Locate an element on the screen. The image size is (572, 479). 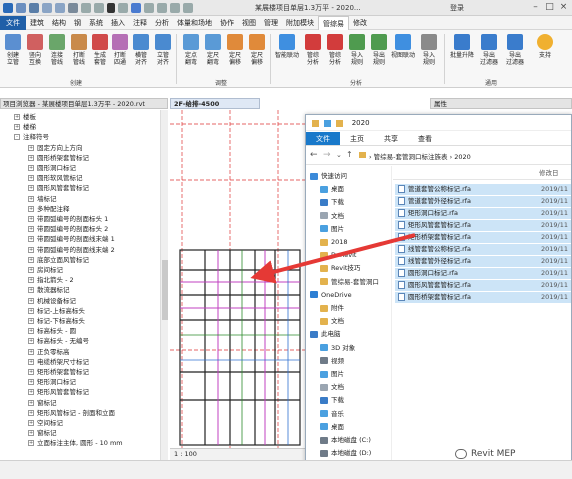
size-offset-2-button: 定尺 偏移 is located at coordinates (257, 50).